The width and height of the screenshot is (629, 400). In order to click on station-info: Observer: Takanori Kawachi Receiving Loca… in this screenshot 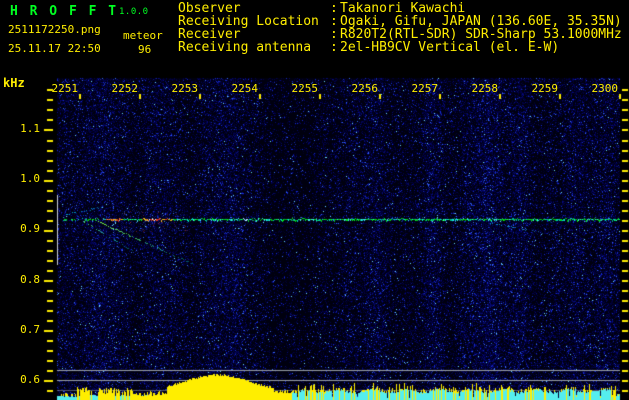, I will do `click(400, 28)`.